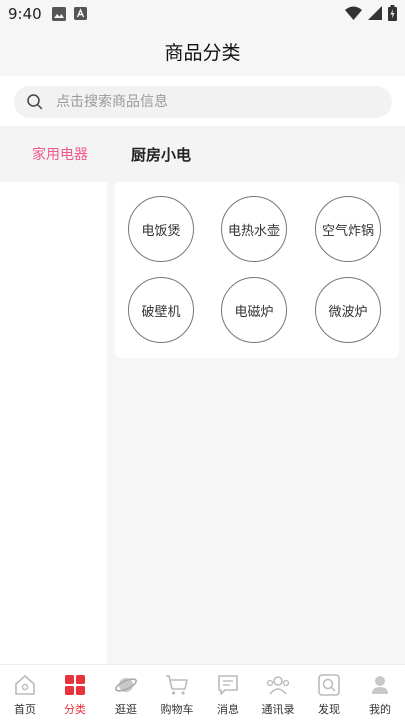  I want to click on nav-item-cart: 购物车, so click(177, 692).